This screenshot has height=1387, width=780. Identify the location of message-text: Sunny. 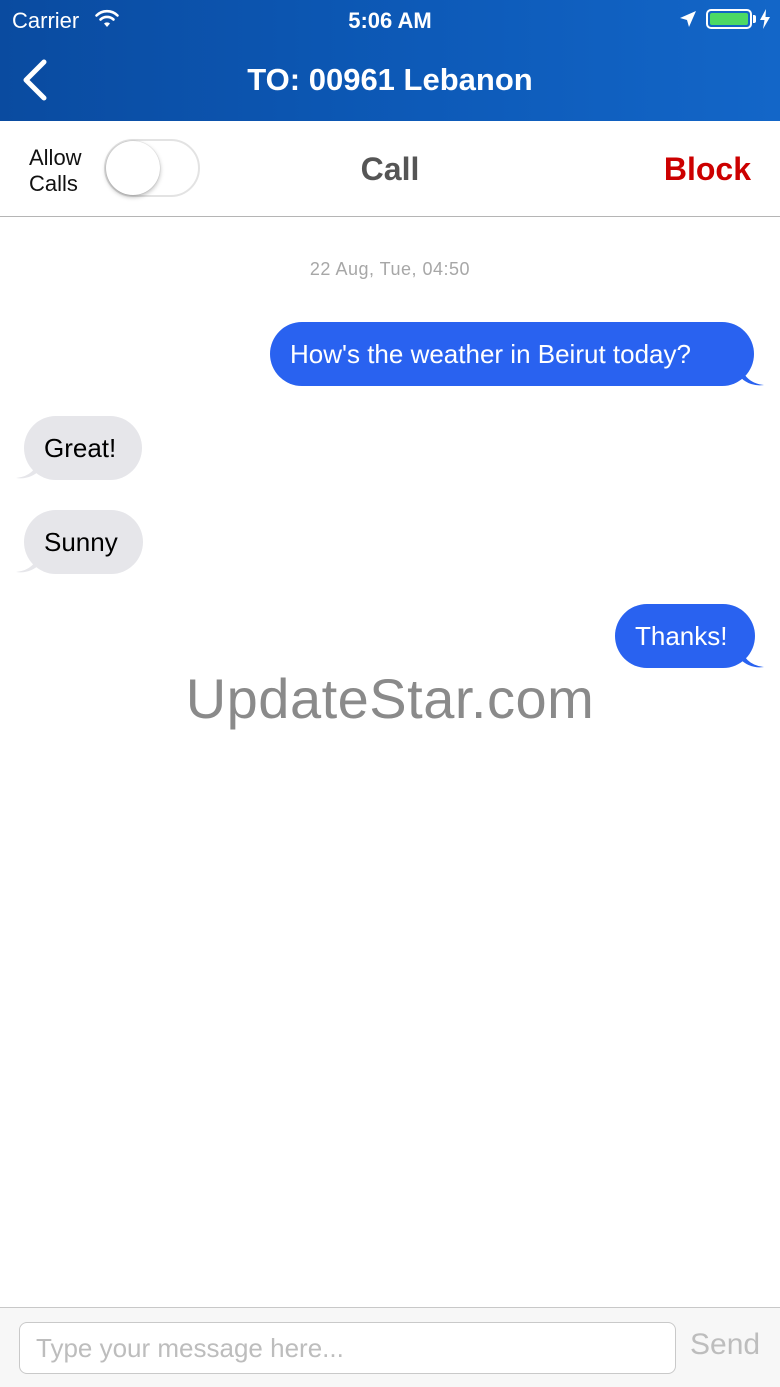
(81, 542).